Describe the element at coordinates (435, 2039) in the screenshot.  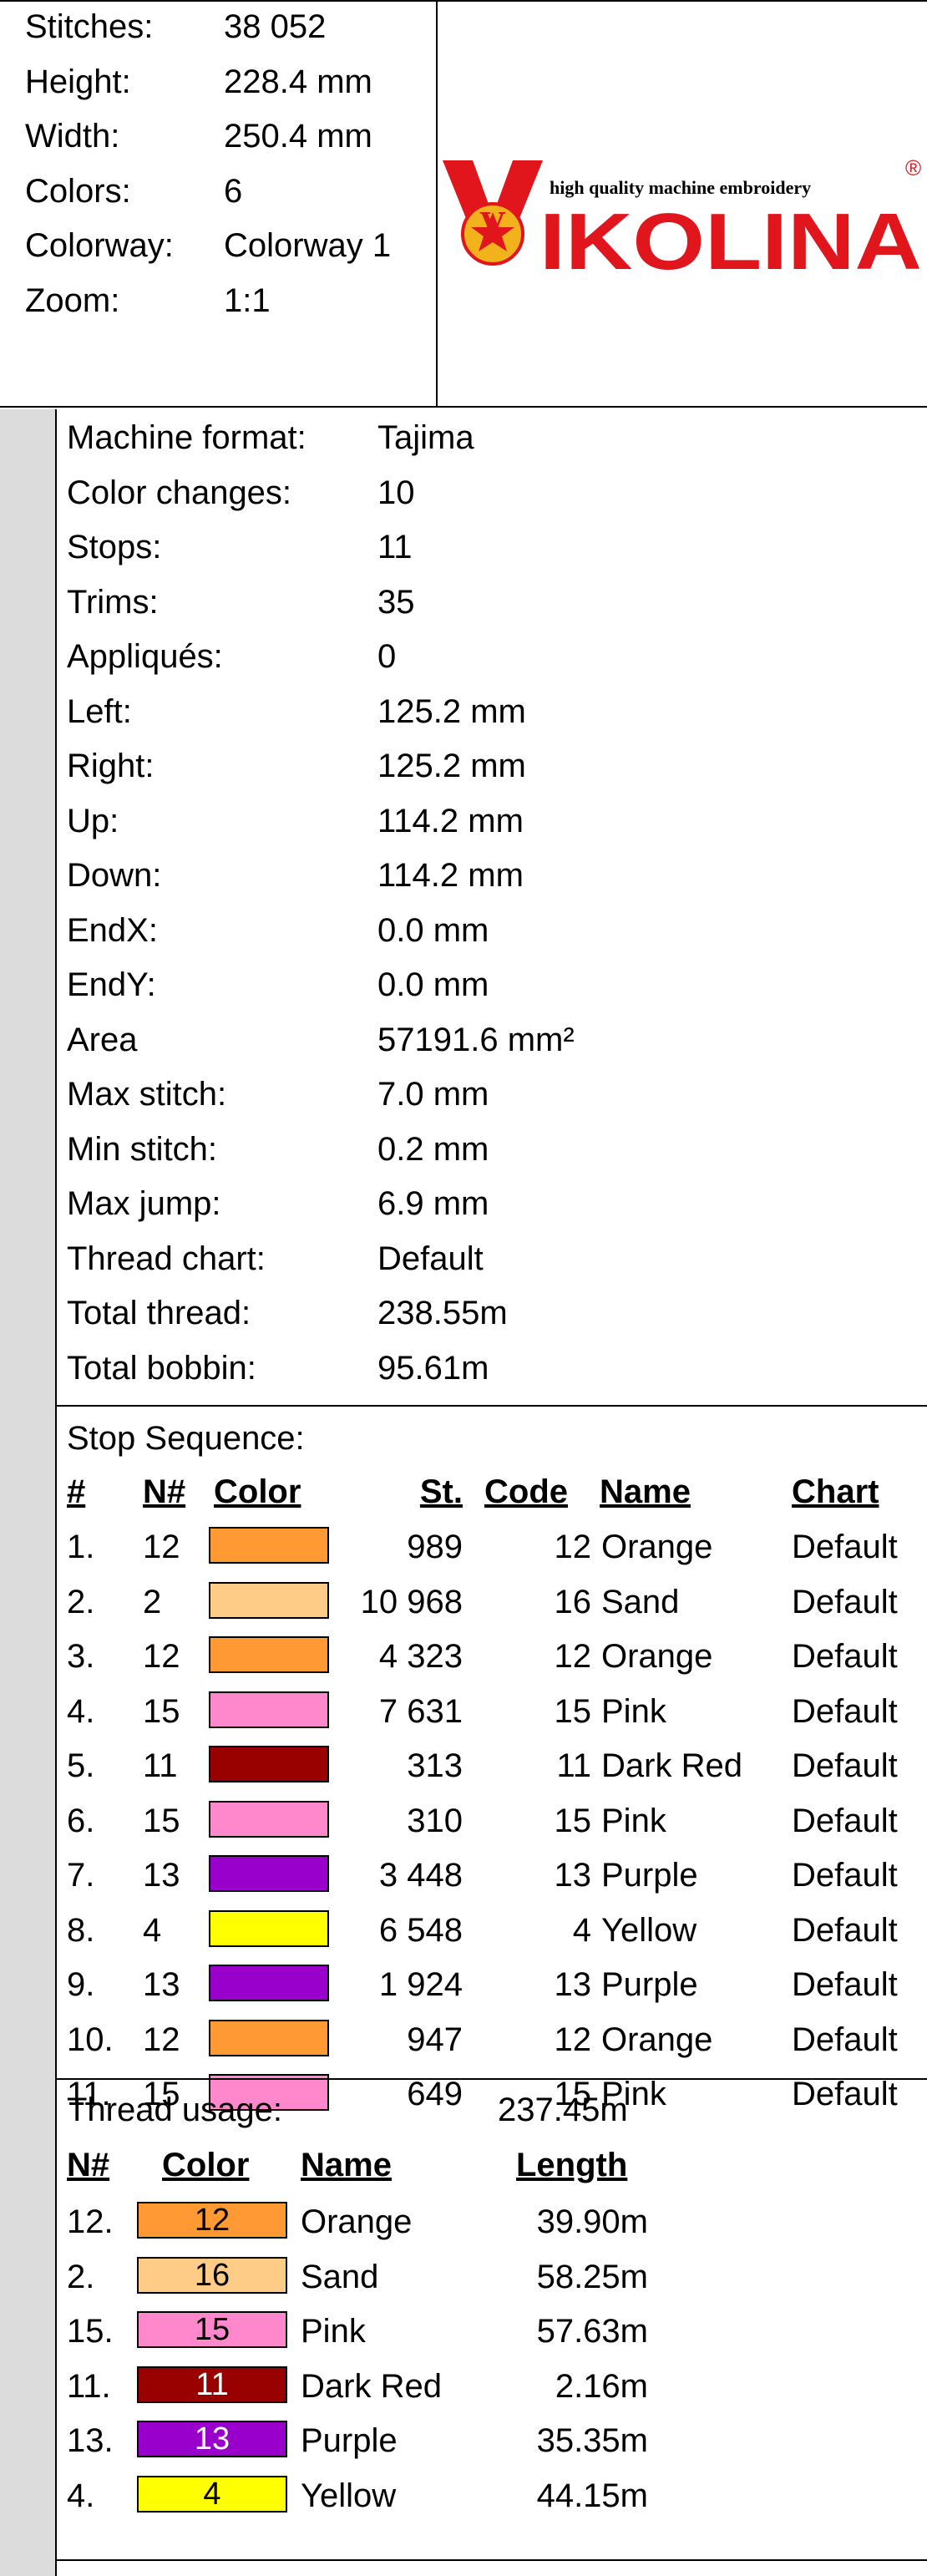
I see `stop-stitches: 947` at that location.